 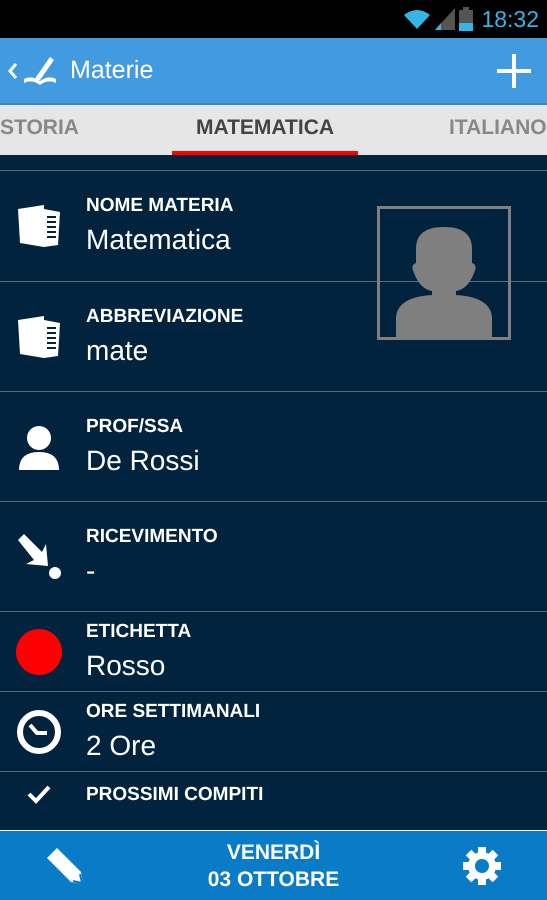 I want to click on field-label: PROF/SSA, so click(x=135, y=427).